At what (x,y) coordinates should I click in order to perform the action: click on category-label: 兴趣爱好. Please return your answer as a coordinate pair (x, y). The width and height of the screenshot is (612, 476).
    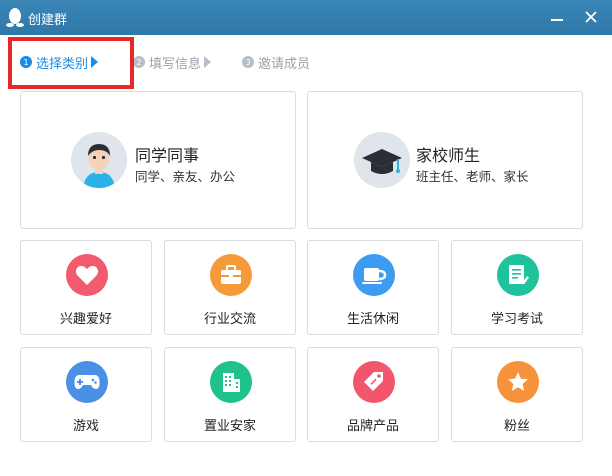
    Looking at the image, I should click on (85, 319).